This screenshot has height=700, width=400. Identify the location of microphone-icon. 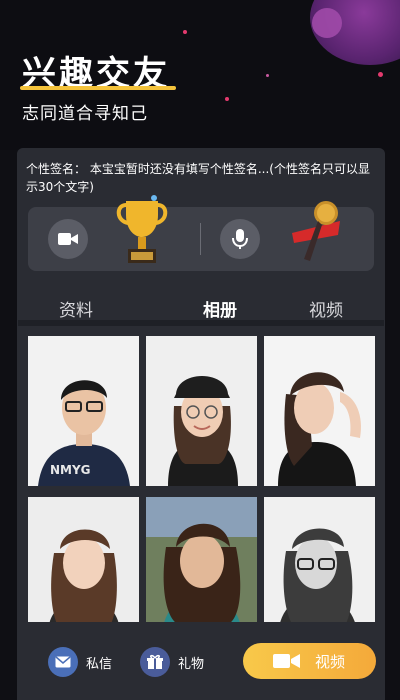
(240, 239).